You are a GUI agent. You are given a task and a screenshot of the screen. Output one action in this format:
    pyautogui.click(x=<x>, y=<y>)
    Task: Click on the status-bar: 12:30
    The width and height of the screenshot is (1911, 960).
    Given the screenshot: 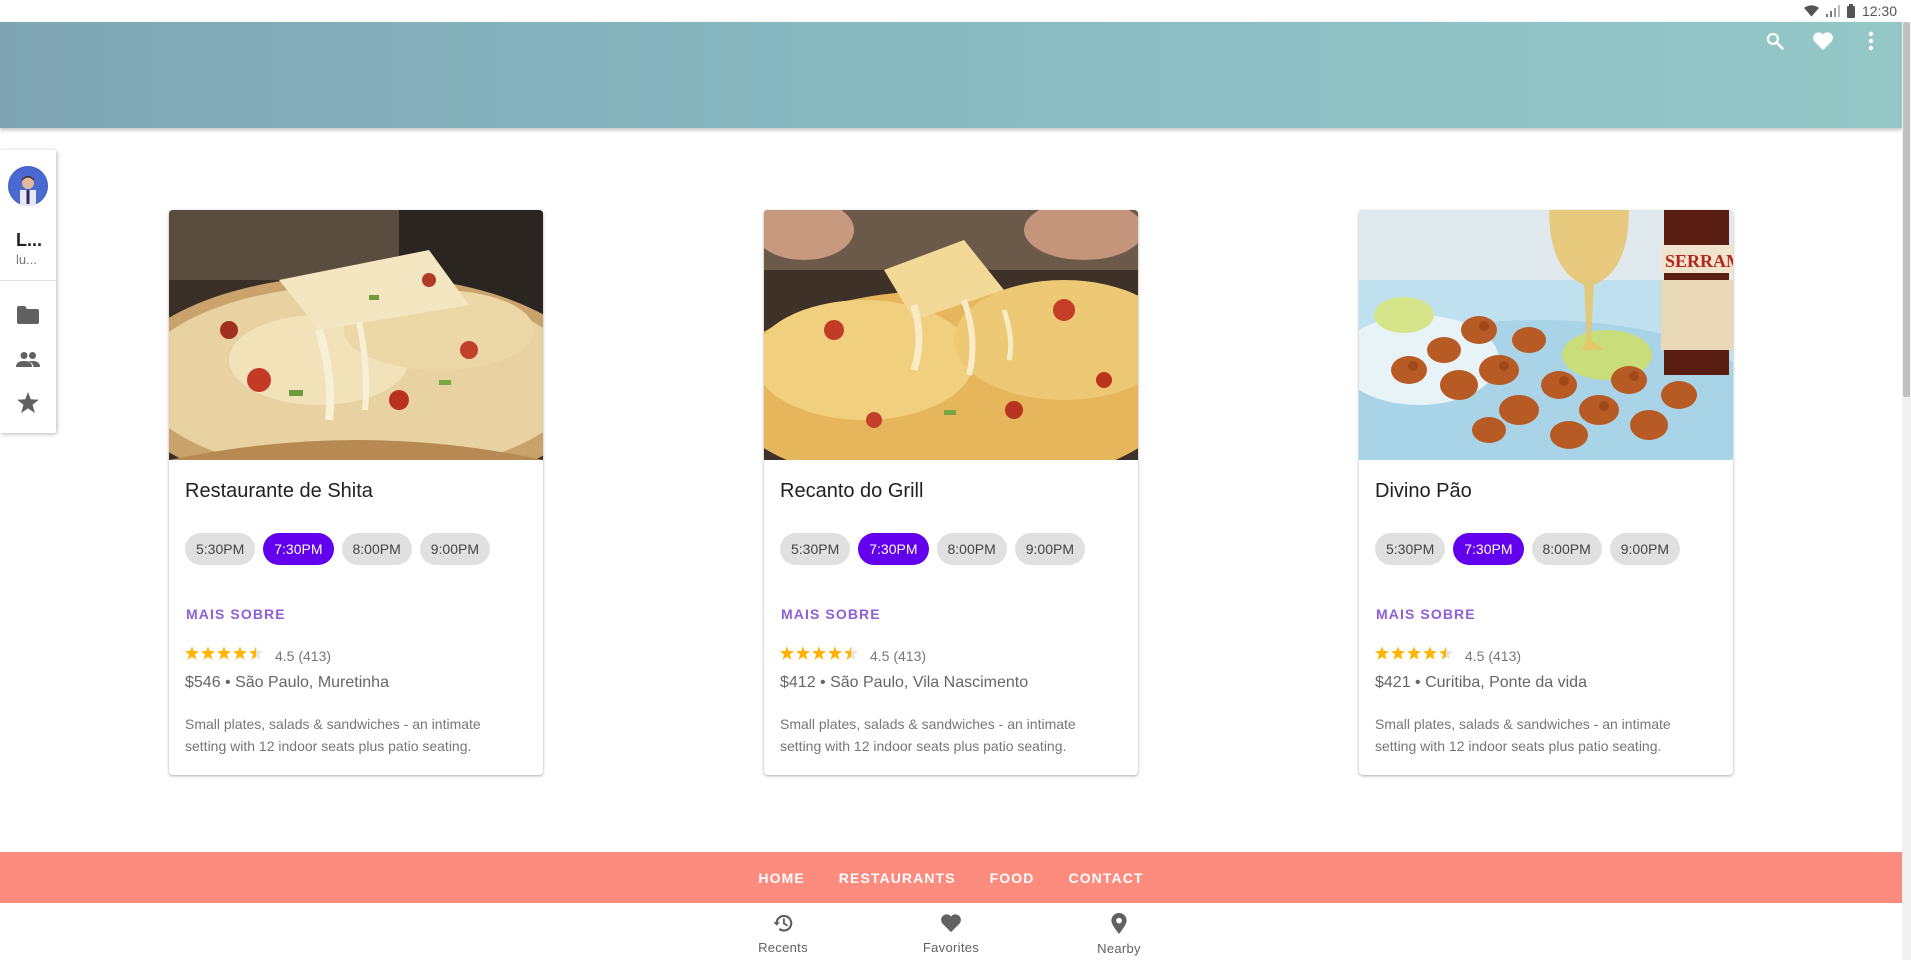 What is the action you would take?
    pyautogui.click(x=955, y=11)
    